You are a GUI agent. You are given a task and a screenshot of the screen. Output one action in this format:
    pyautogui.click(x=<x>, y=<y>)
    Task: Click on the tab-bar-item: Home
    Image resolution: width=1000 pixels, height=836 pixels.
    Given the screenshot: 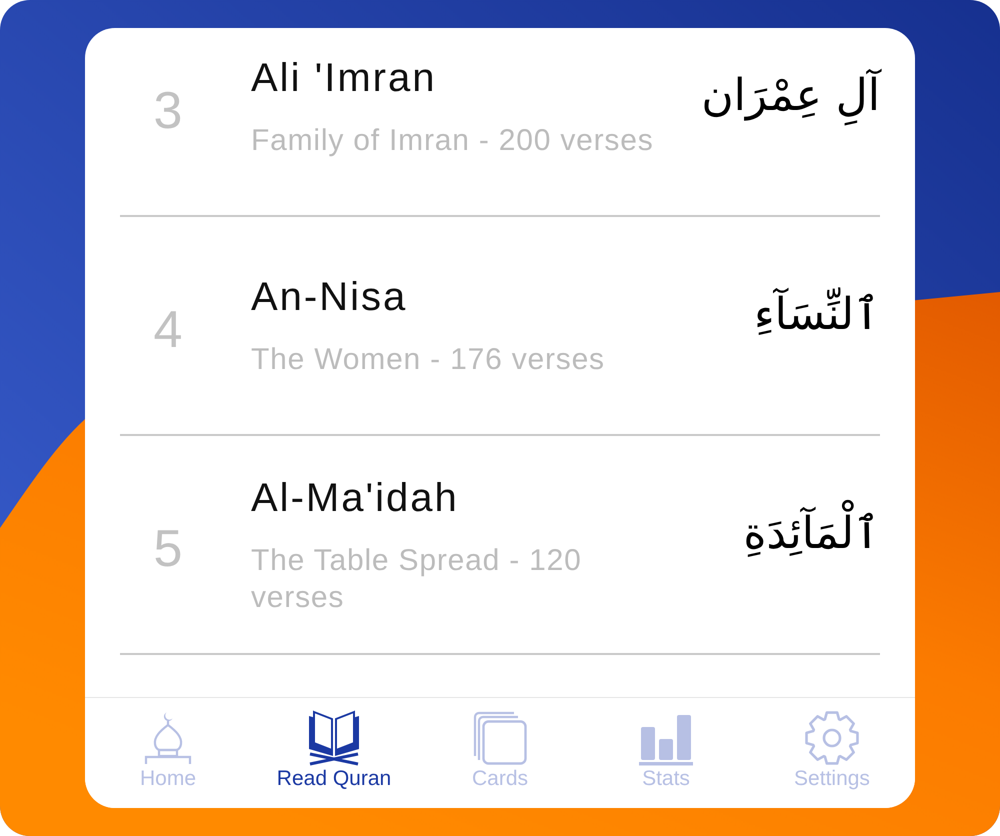 What is the action you would take?
    pyautogui.click(x=168, y=753)
    